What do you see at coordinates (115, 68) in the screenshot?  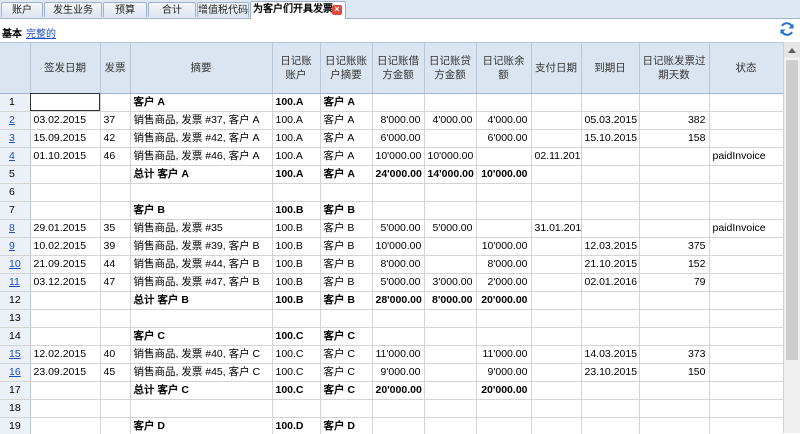 I see `column-header-invoice: 发票` at bounding box center [115, 68].